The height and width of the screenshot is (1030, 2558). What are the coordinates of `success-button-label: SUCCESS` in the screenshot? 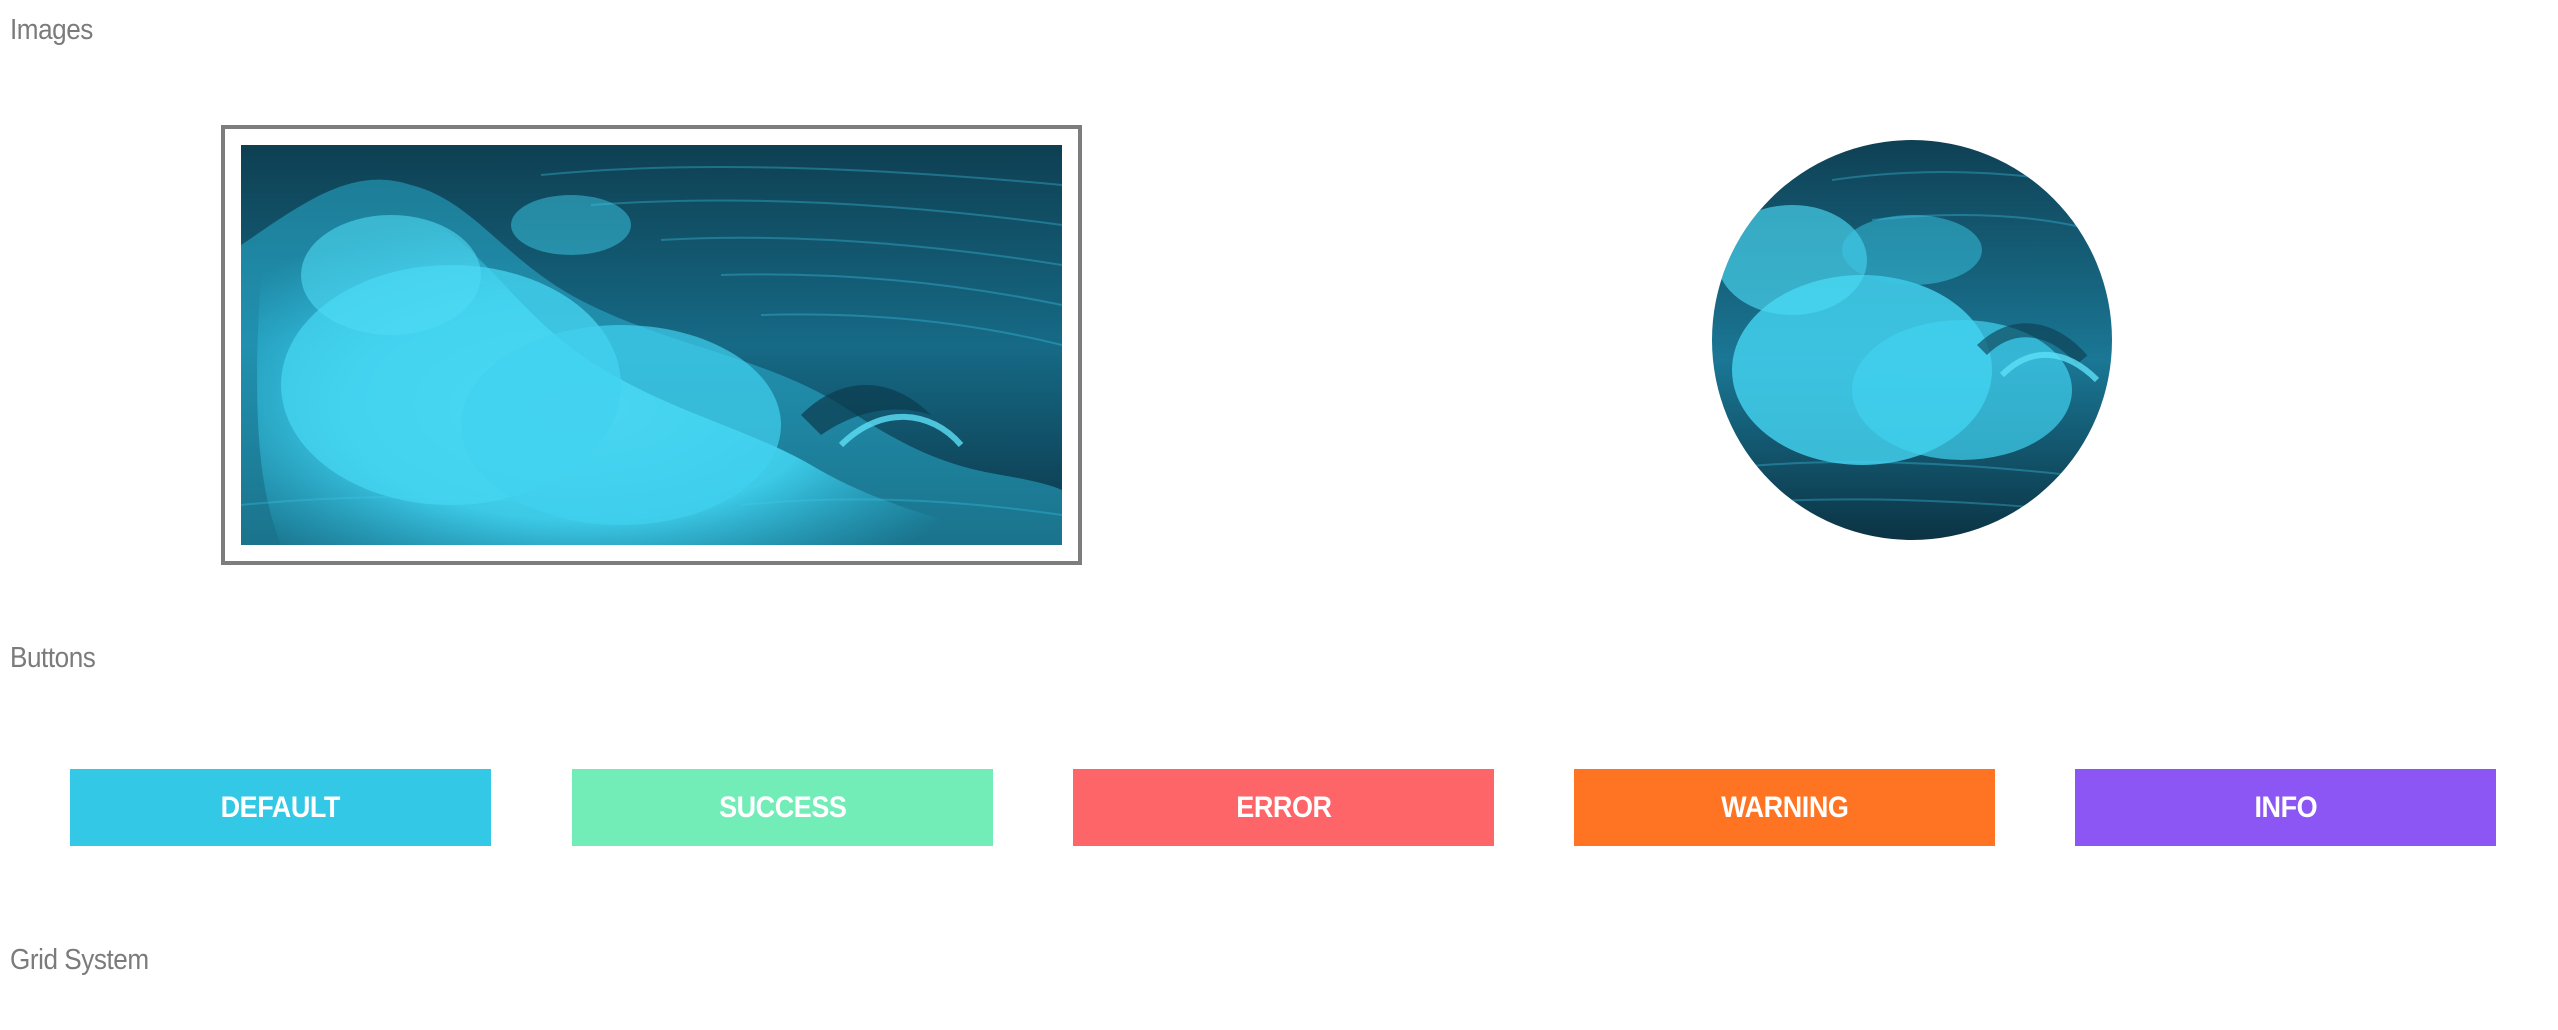 It's located at (782, 807).